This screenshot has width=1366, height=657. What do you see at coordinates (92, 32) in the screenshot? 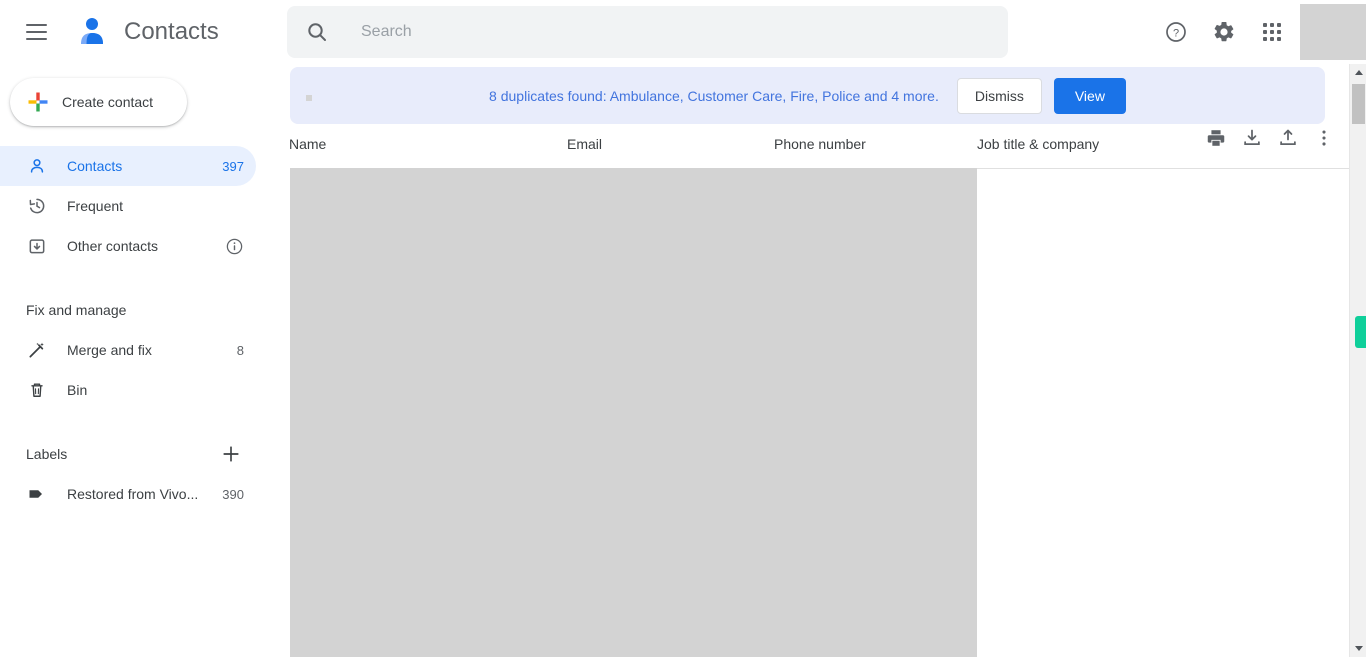
I see `contacts-person-logo-icon` at bounding box center [92, 32].